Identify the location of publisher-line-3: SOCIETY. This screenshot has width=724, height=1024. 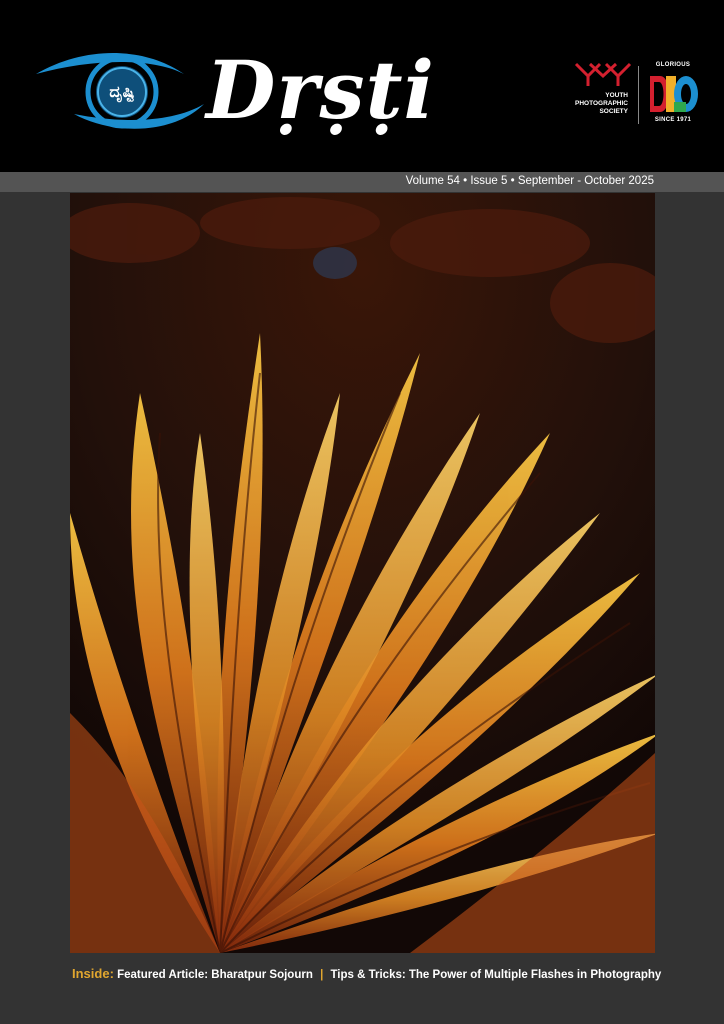
(613, 111).